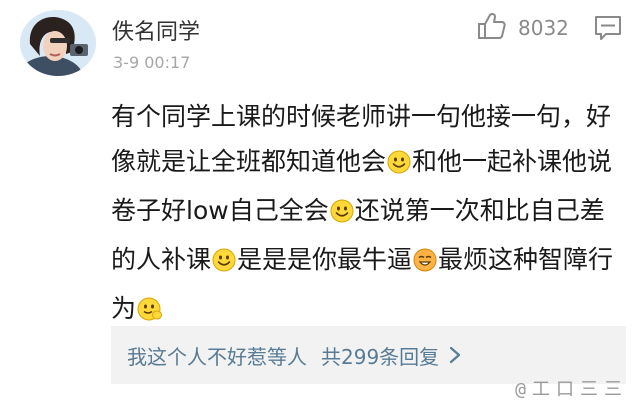  What do you see at coordinates (543, 28) in the screenshot?
I see `like-count: 8032` at bounding box center [543, 28].